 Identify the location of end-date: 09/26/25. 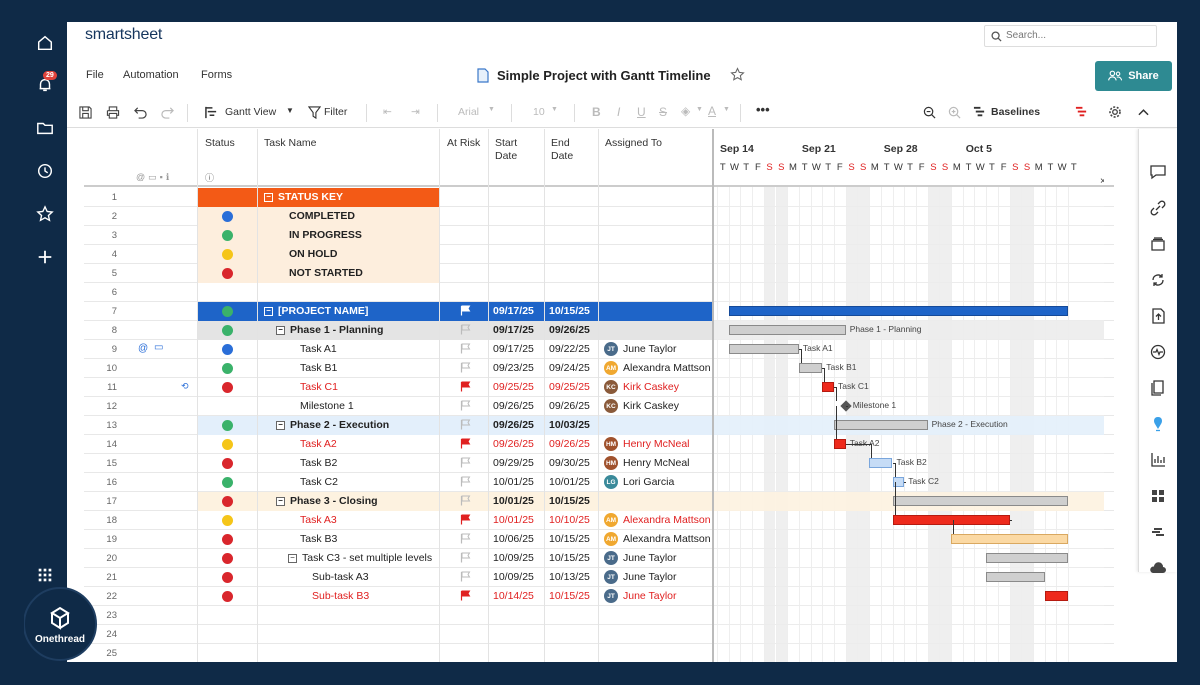
(569, 406).